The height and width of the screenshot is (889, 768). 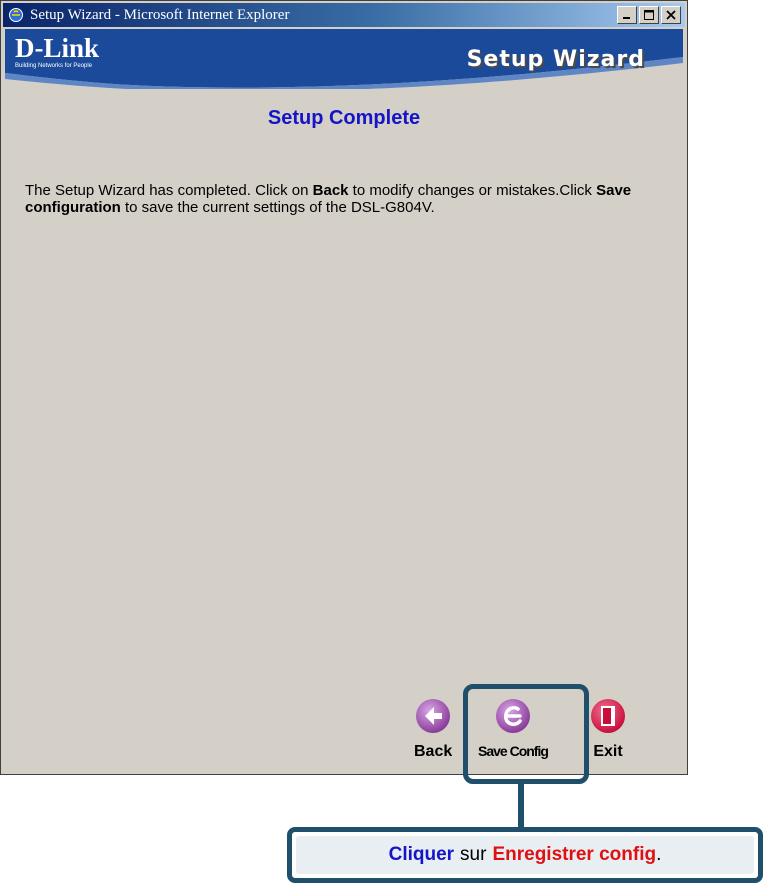 I want to click on back-button: Back, so click(x=433, y=729).